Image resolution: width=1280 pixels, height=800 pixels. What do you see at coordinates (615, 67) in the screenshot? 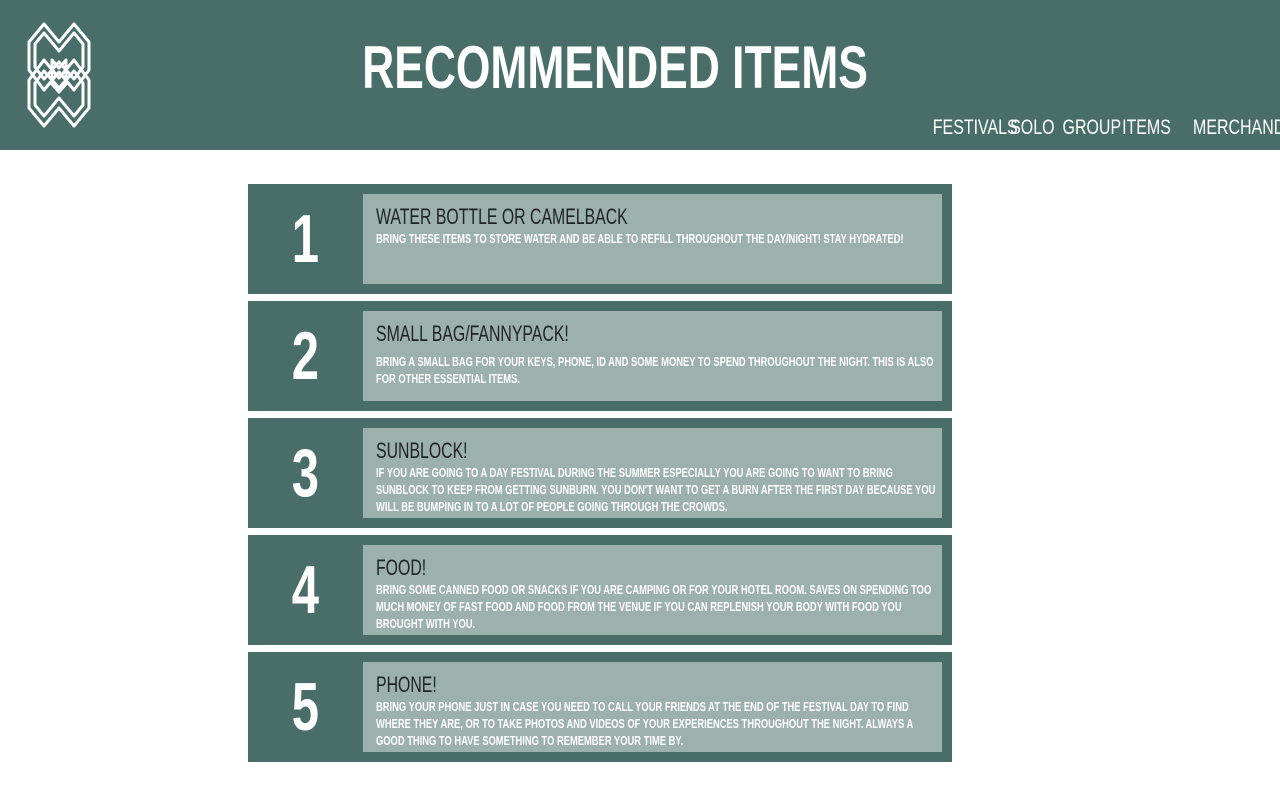
I see `page-title: RECOMMENDED ITEMS` at bounding box center [615, 67].